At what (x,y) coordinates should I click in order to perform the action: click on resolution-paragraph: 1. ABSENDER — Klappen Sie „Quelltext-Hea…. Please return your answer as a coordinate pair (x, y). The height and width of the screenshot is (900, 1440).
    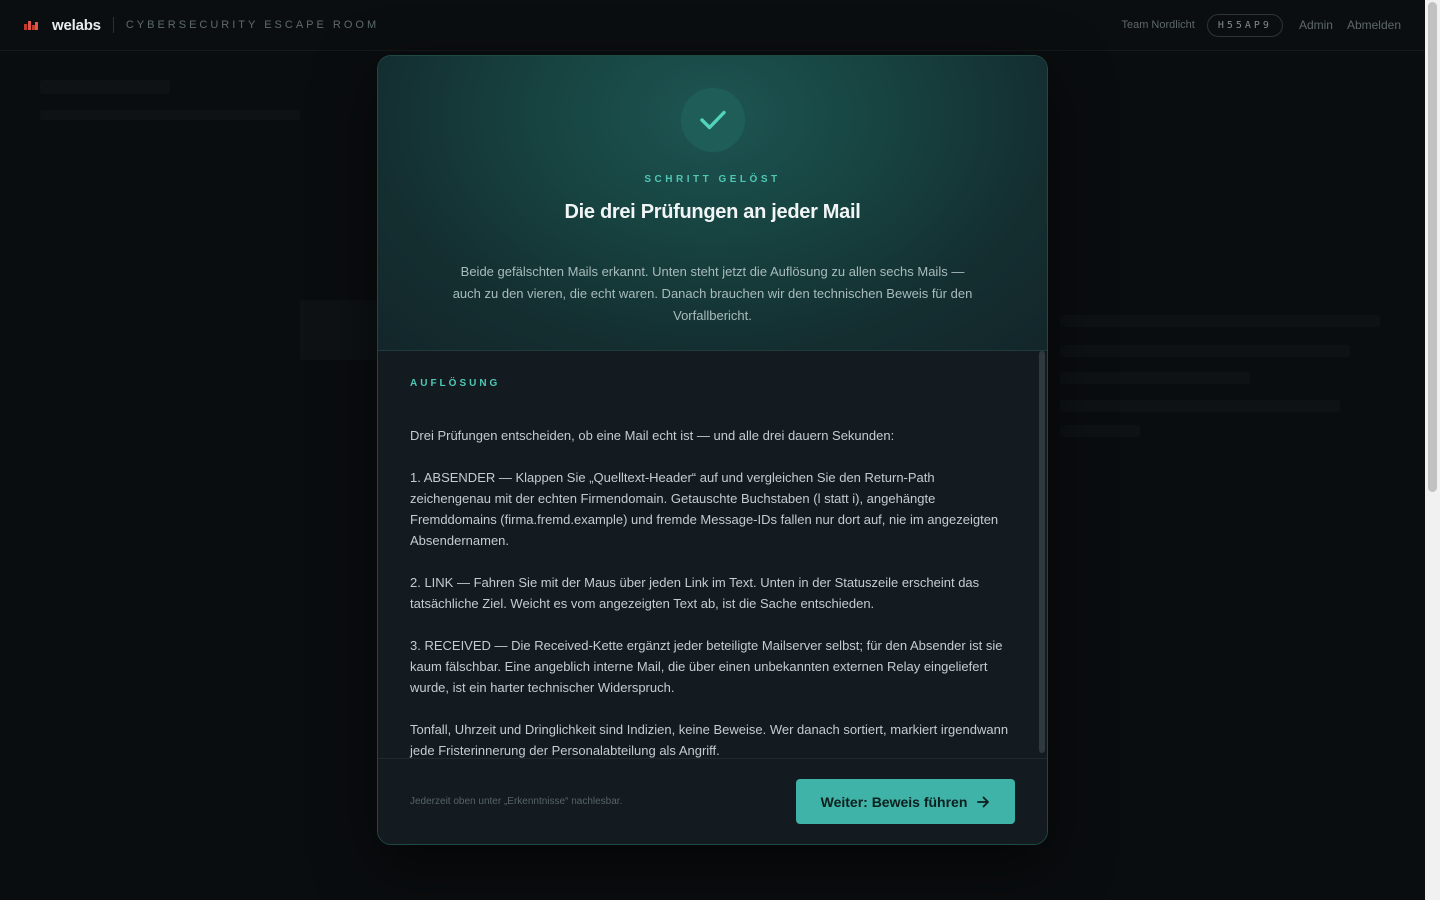
    Looking at the image, I should click on (704, 509).